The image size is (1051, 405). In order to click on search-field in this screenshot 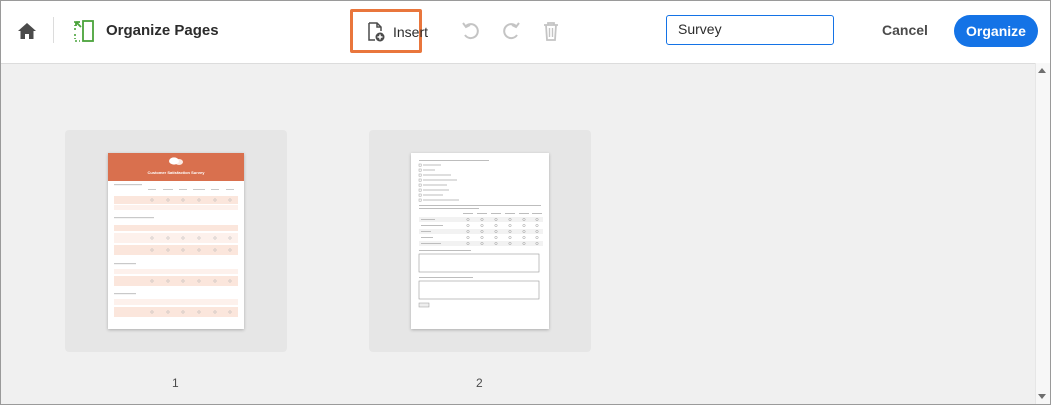, I will do `click(750, 30)`.